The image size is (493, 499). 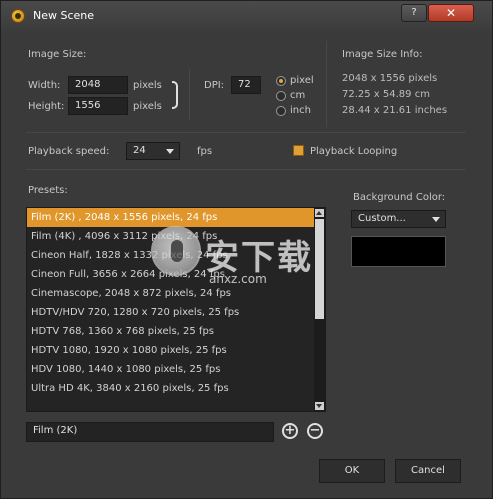 I want to click on playback-speed-label: Playback speed:, so click(x=69, y=151).